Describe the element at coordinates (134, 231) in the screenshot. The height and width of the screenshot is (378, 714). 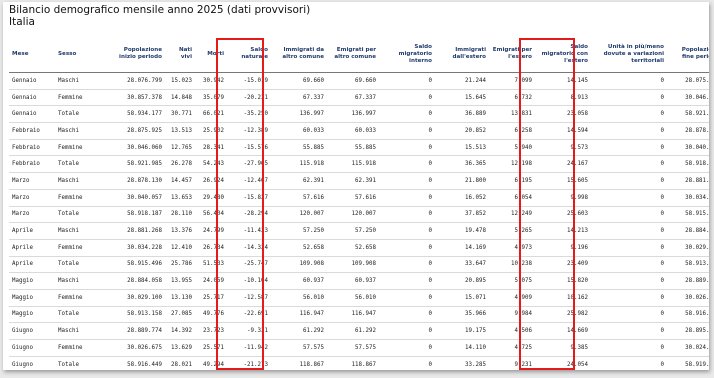
I see `table-cell: 28.881.268` at that location.